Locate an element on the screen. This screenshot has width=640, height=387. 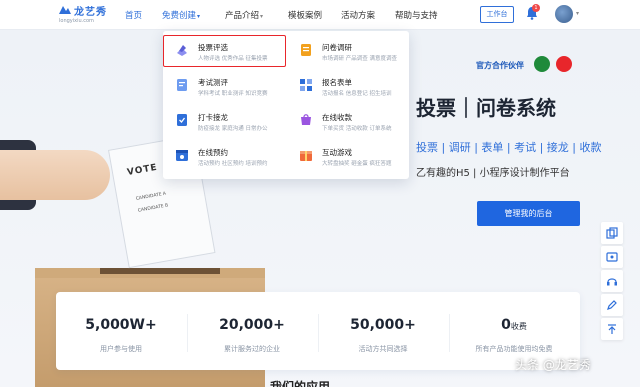
menu-item-game: 互动游戏 大转盘抽奖 砸金蛋 疯狂答题 is located at coordinates (350, 156).